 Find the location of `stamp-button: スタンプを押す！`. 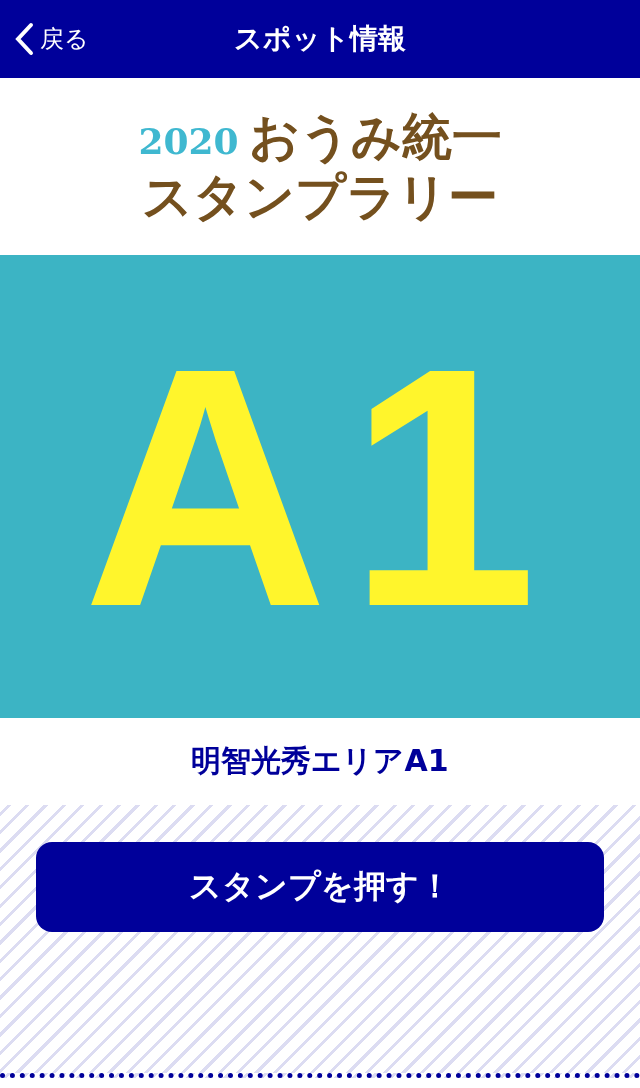

stamp-button: スタンプを押す！ is located at coordinates (320, 887).